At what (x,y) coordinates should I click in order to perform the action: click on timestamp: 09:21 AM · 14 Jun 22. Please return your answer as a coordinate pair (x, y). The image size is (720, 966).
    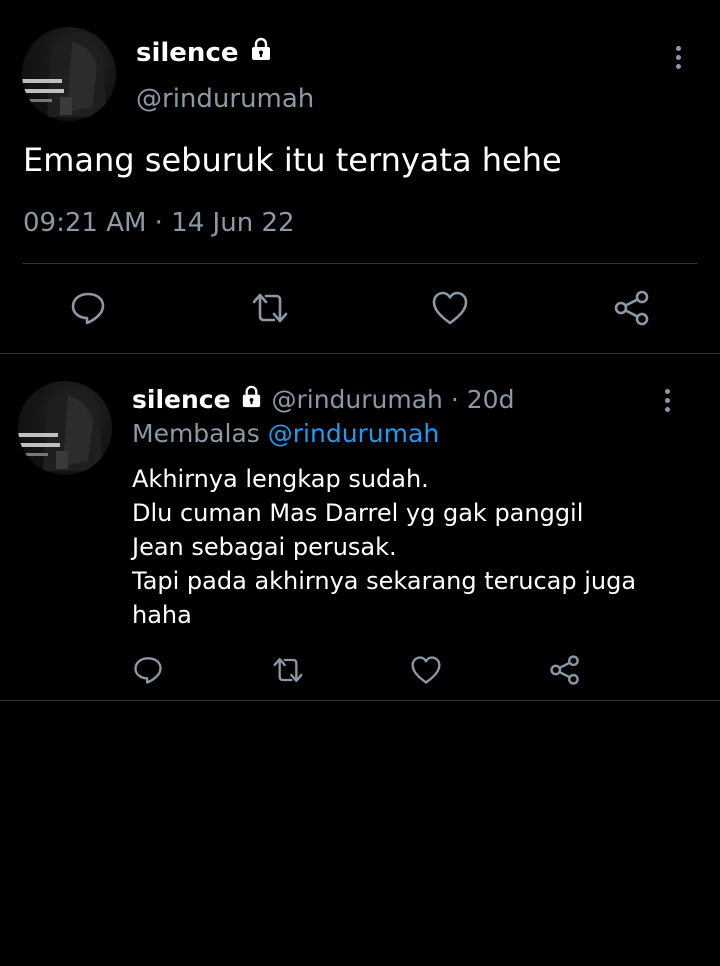
    Looking at the image, I should click on (159, 223).